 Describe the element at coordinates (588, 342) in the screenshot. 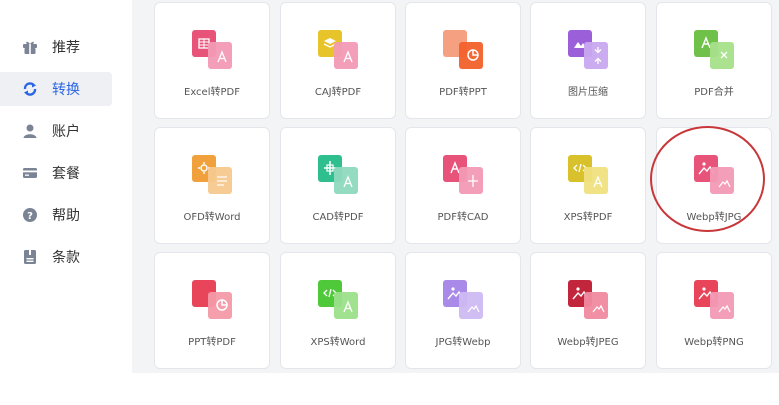

I see `tool-card-label: Webp转JPEG` at that location.